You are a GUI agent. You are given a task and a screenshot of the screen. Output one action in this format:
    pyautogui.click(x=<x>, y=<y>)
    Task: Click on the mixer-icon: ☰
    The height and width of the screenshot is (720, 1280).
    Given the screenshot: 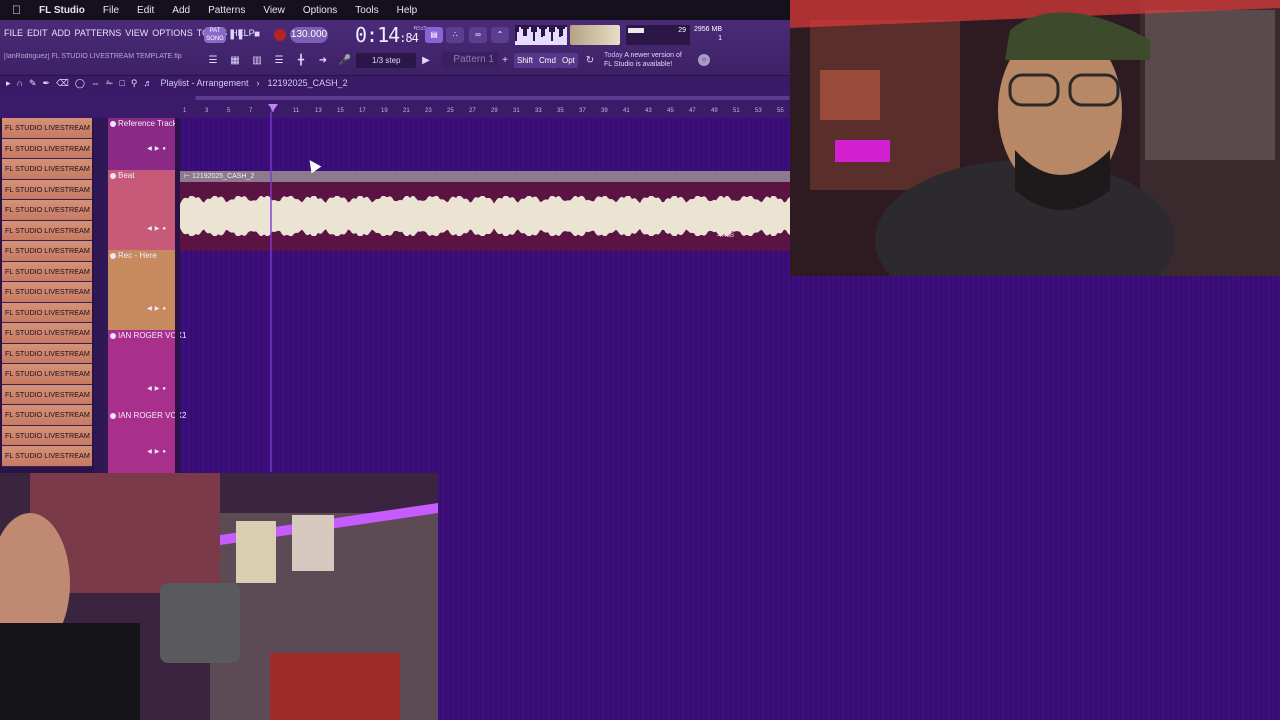 What is the action you would take?
    pyautogui.click(x=279, y=61)
    